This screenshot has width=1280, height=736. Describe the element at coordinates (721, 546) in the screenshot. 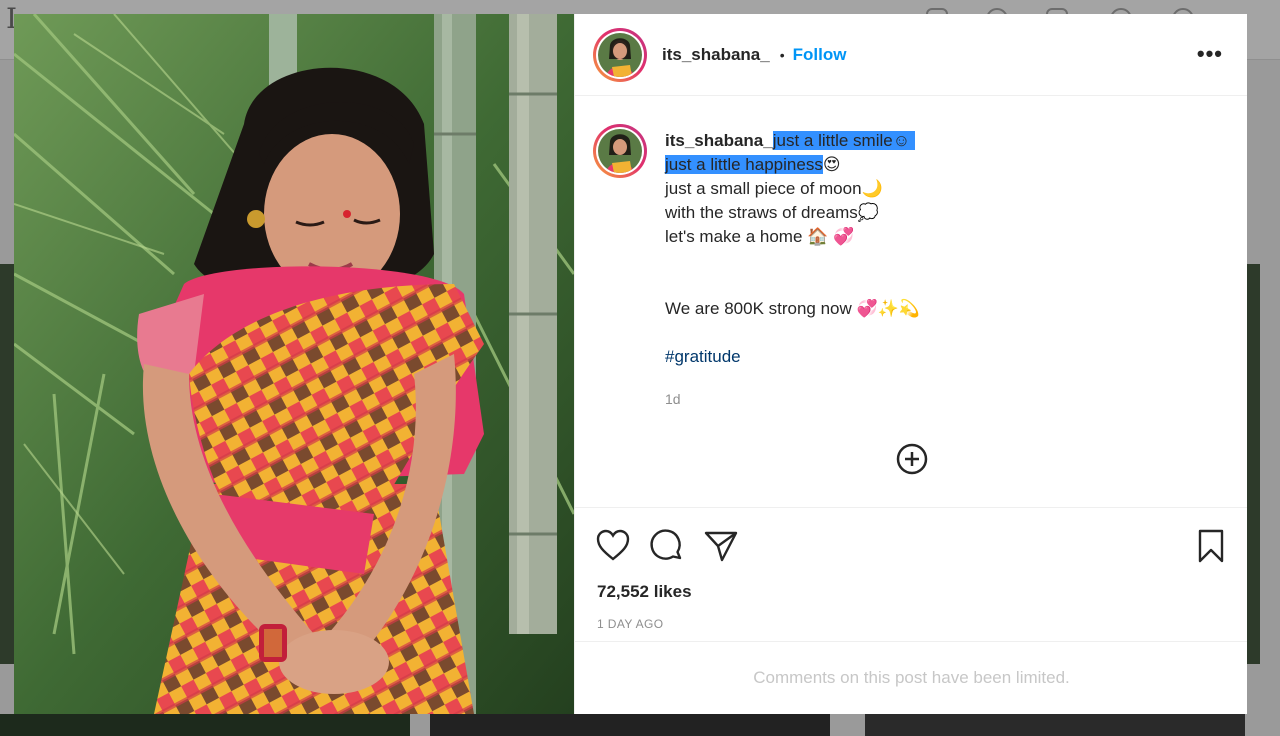

I see `share-icon` at that location.